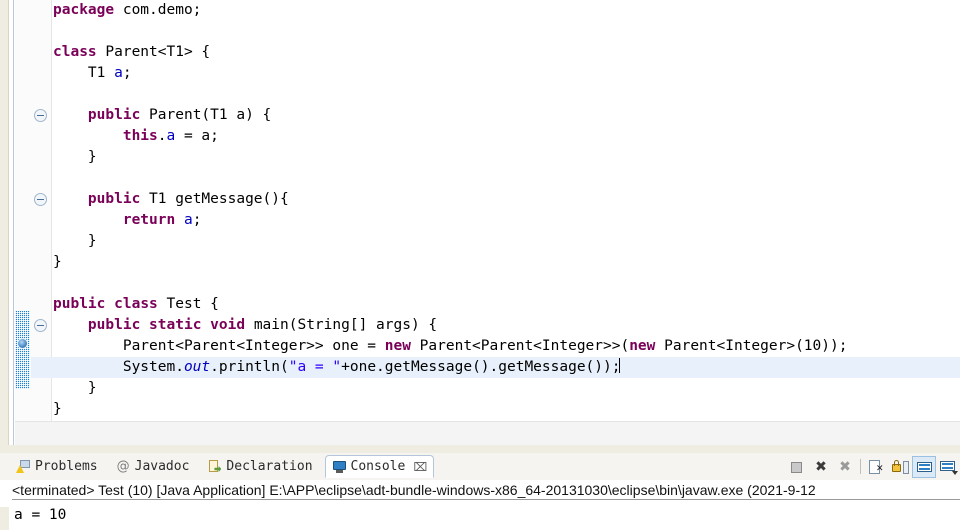 Image resolution: width=960 pixels, height=530 pixels. What do you see at coordinates (506, 325) in the screenshot?
I see `code-line: public static void main(String[] args) {` at bounding box center [506, 325].